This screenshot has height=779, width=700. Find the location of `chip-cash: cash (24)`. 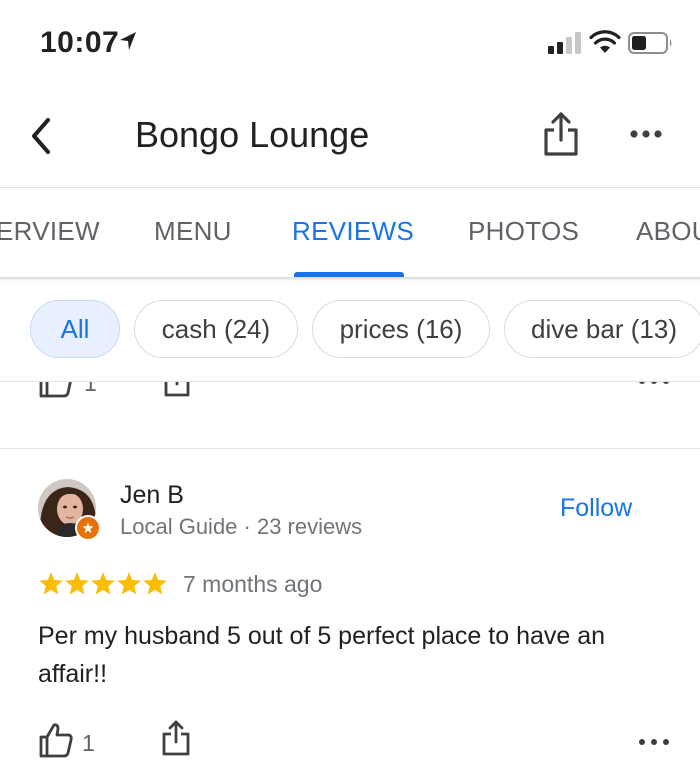

chip-cash: cash (24) is located at coordinates (216, 329).